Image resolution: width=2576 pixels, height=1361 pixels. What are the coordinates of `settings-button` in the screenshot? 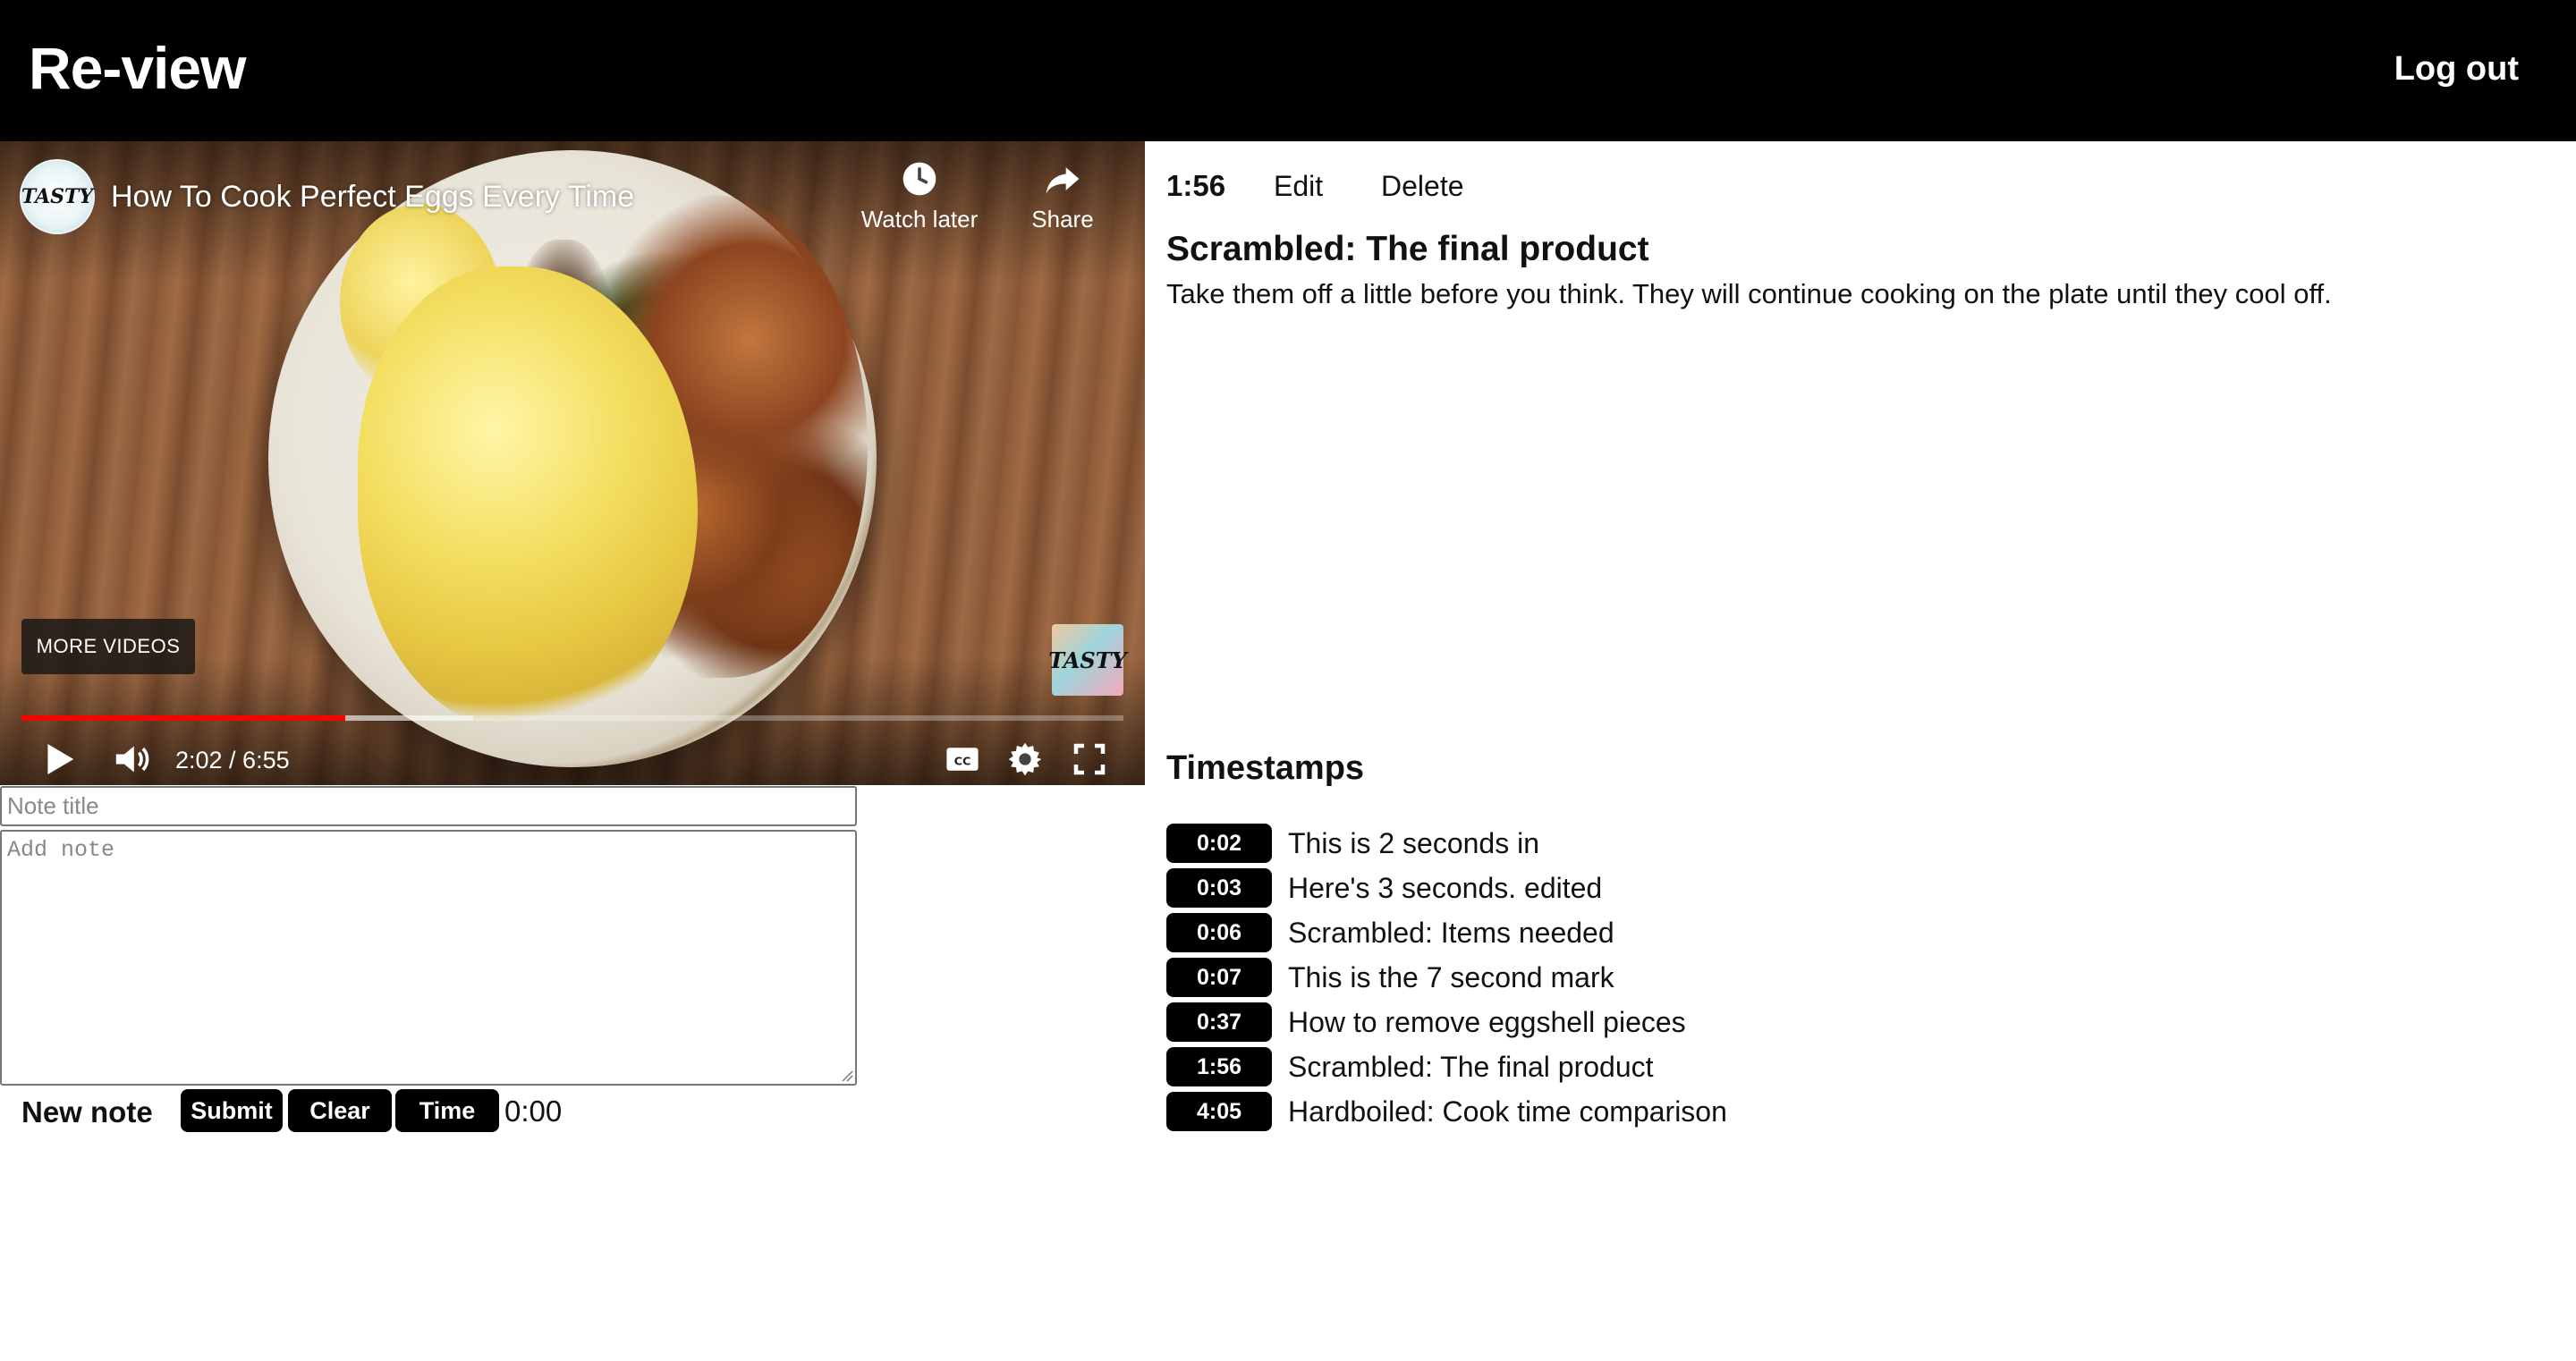 It's located at (1025, 759).